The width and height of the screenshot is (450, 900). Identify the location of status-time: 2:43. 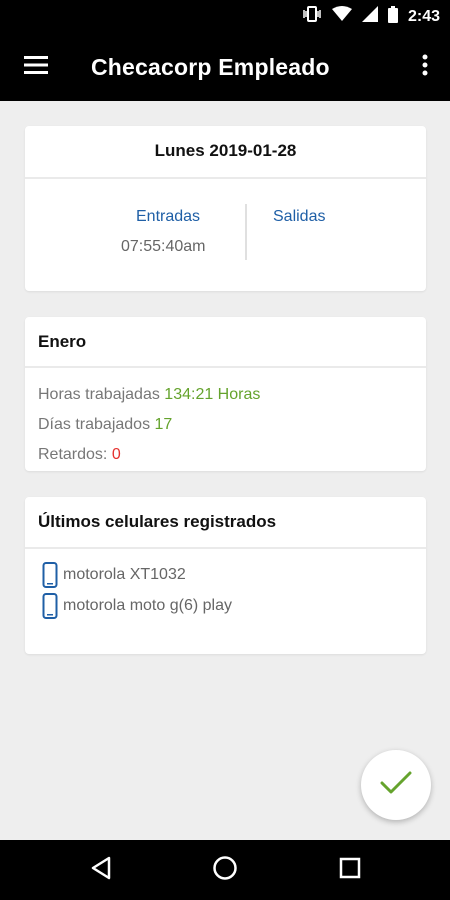
(423, 16).